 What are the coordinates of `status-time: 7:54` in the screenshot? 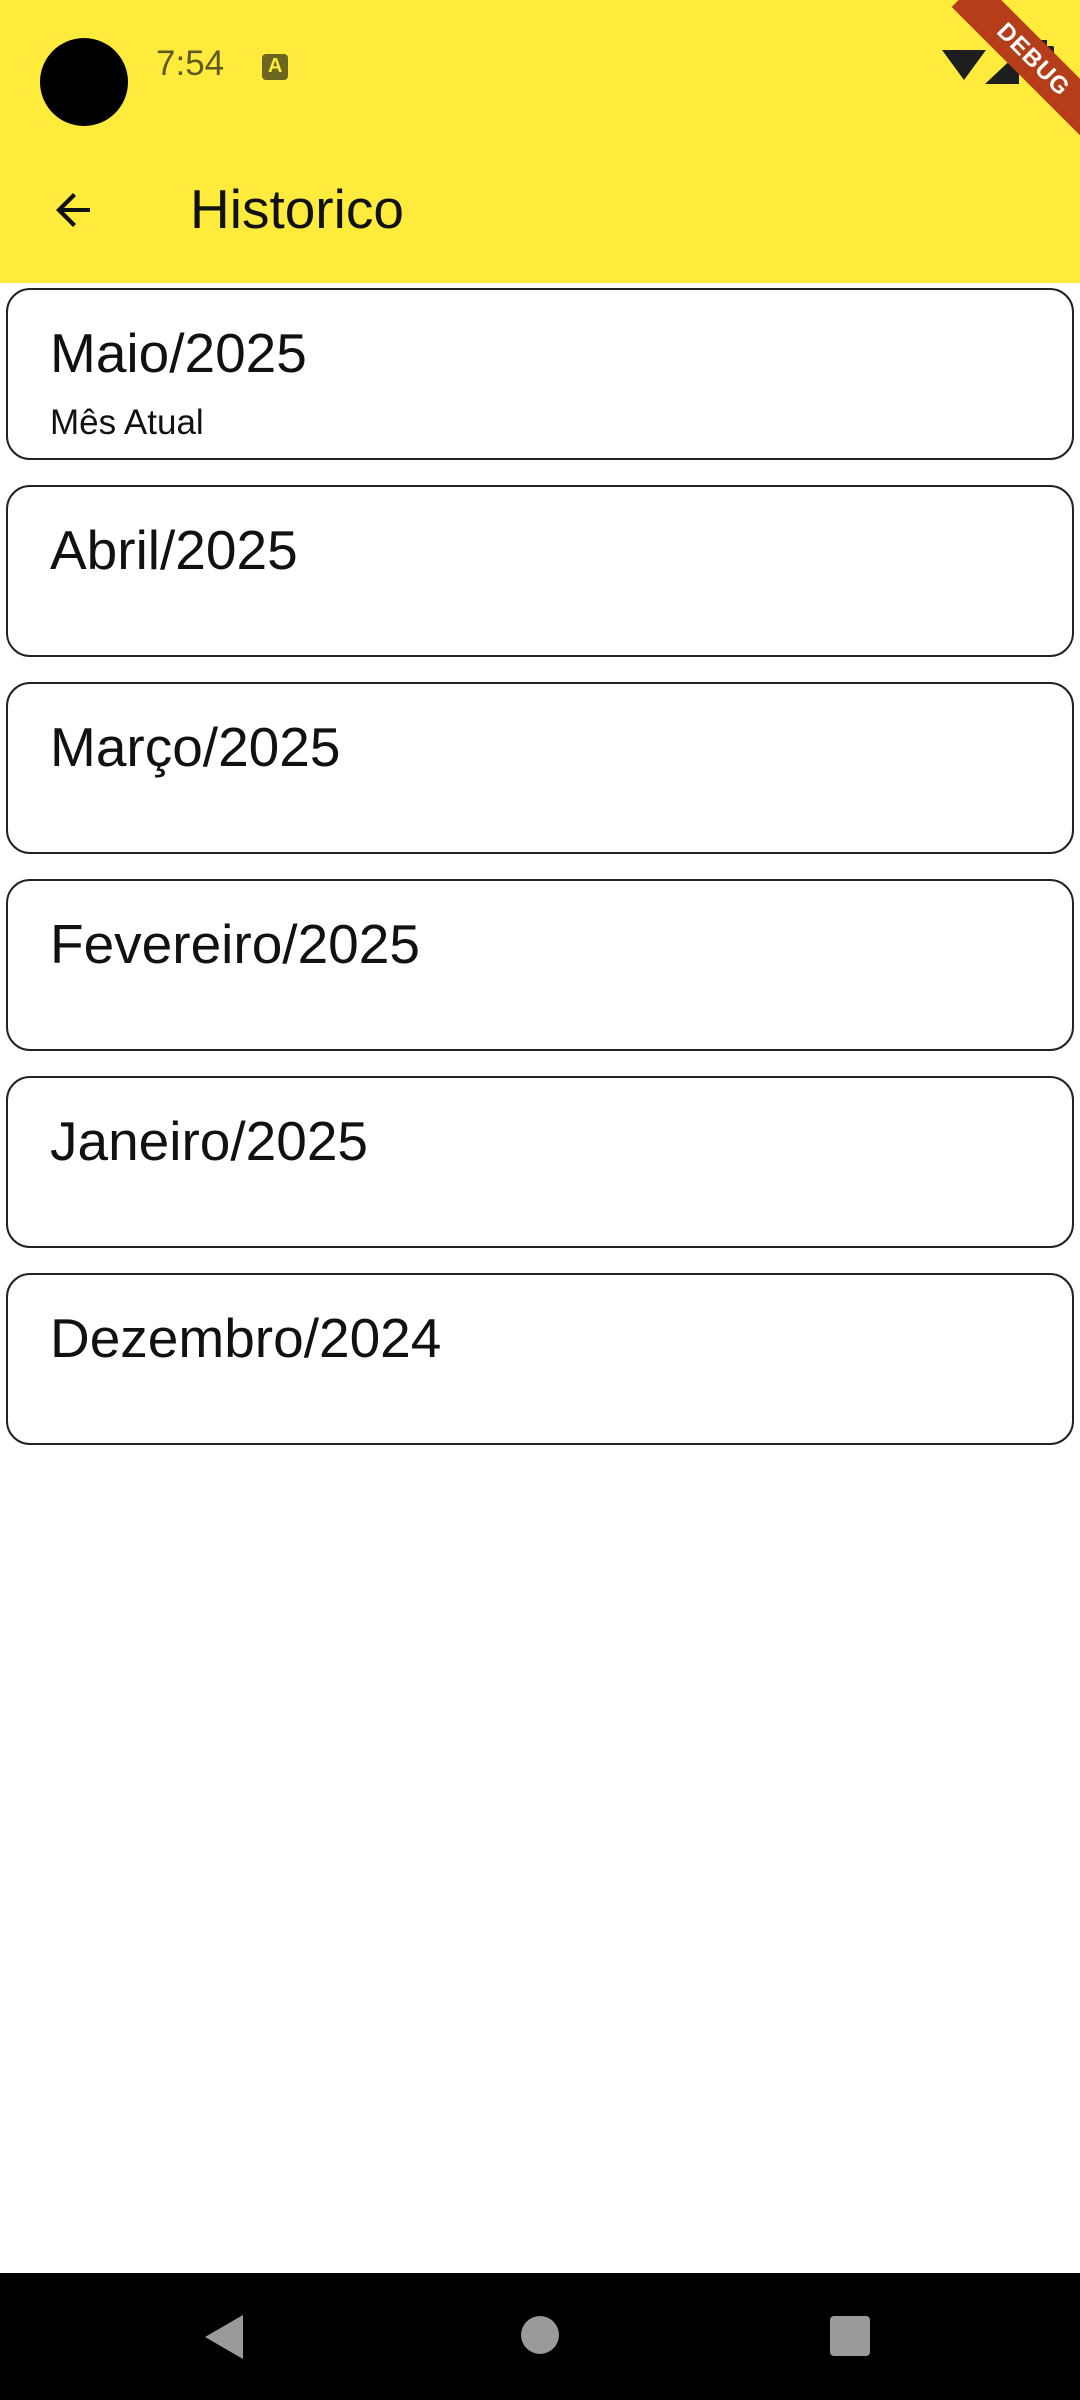 It's located at (190, 63).